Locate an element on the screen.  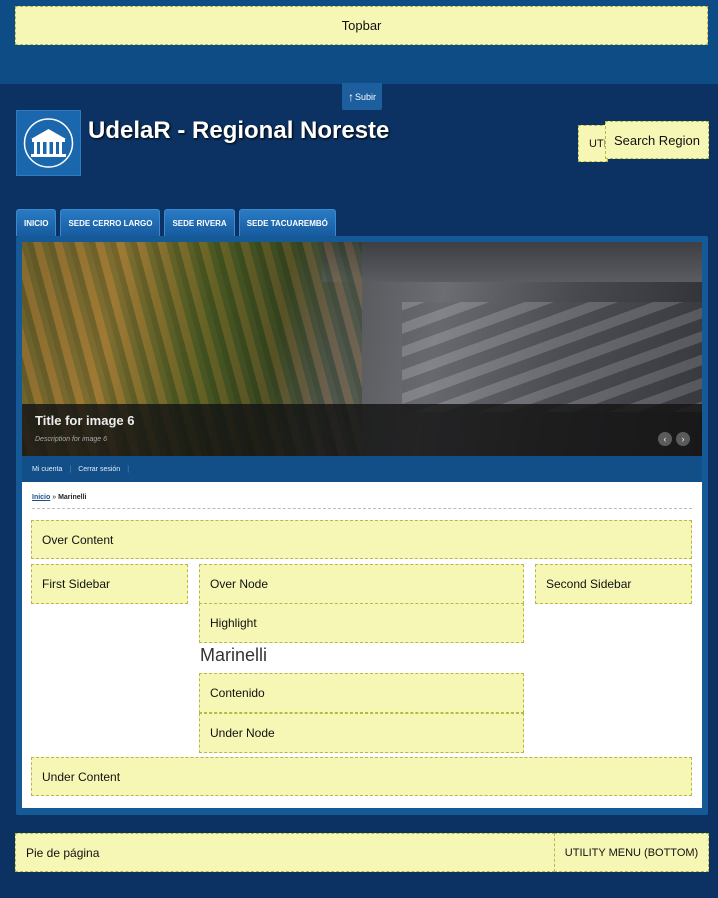
cerrar-sesion-link: Cerrar sesión is located at coordinates (99, 469).